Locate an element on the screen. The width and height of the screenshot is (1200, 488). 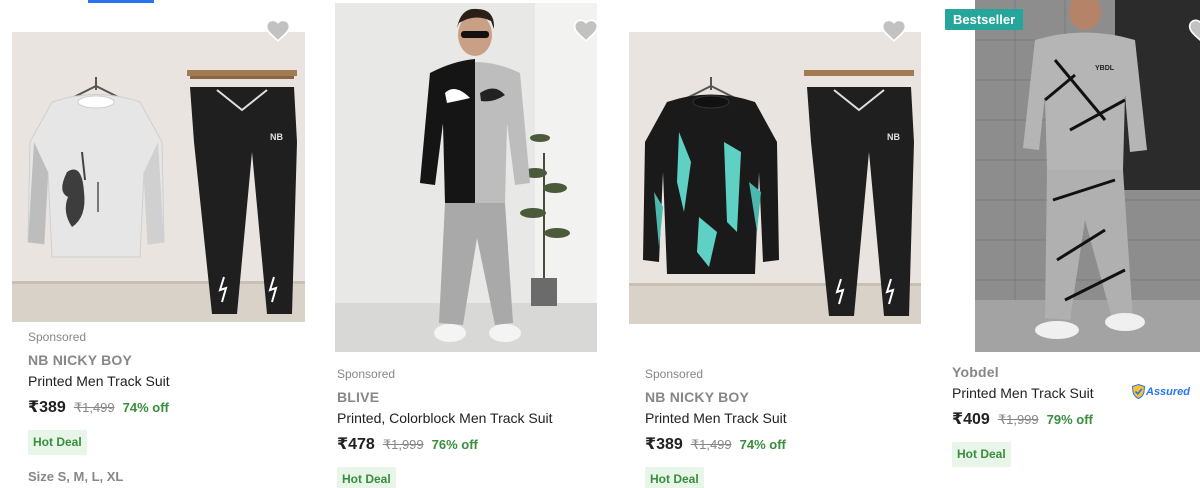
selling-price: ₹409 is located at coordinates (971, 419).